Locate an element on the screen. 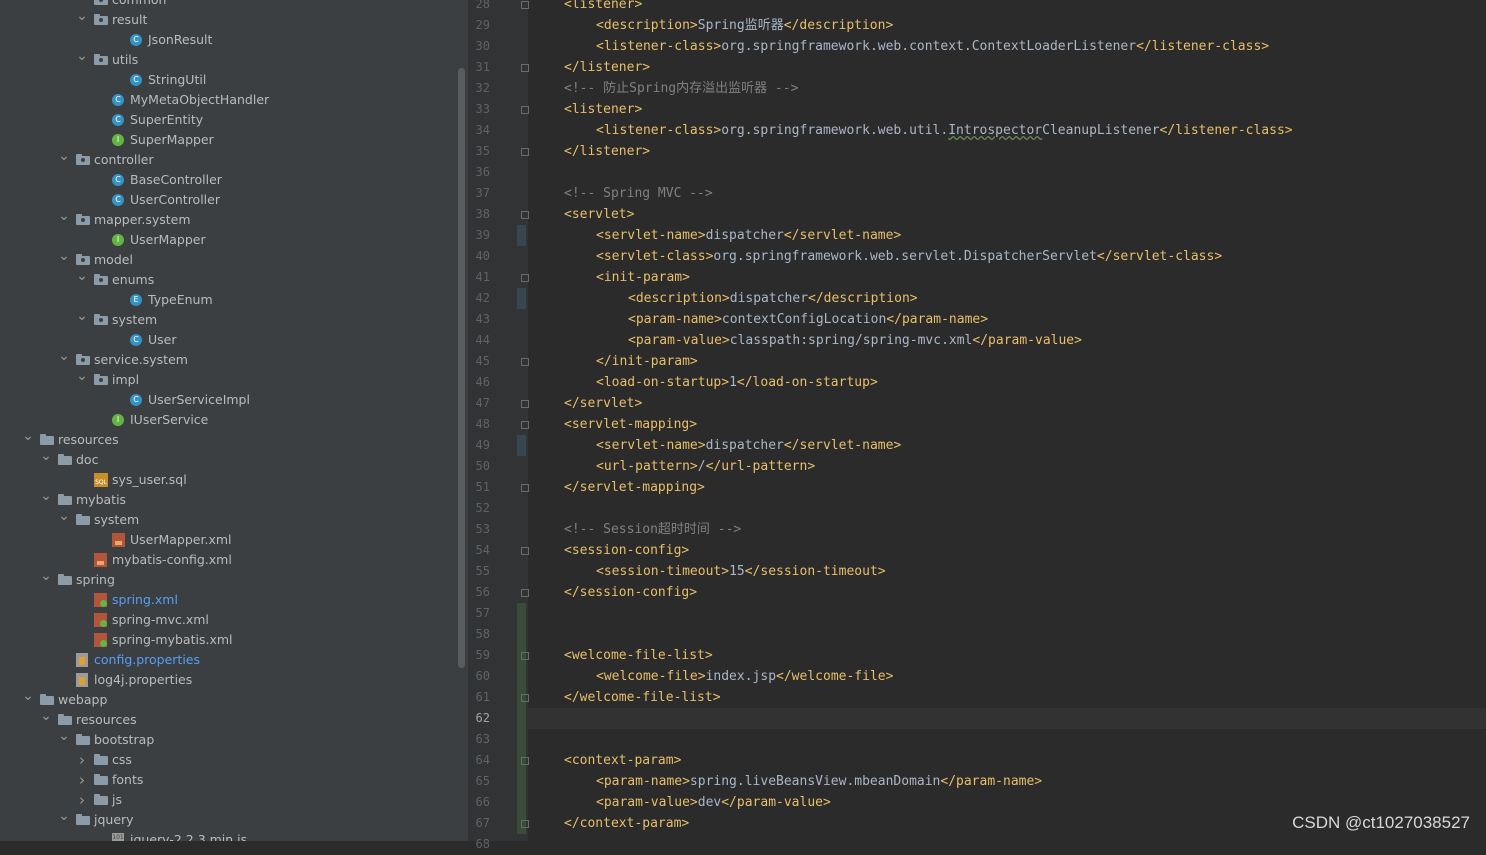 The image size is (1486, 855). tree-node: C BaseController is located at coordinates (229, 180).